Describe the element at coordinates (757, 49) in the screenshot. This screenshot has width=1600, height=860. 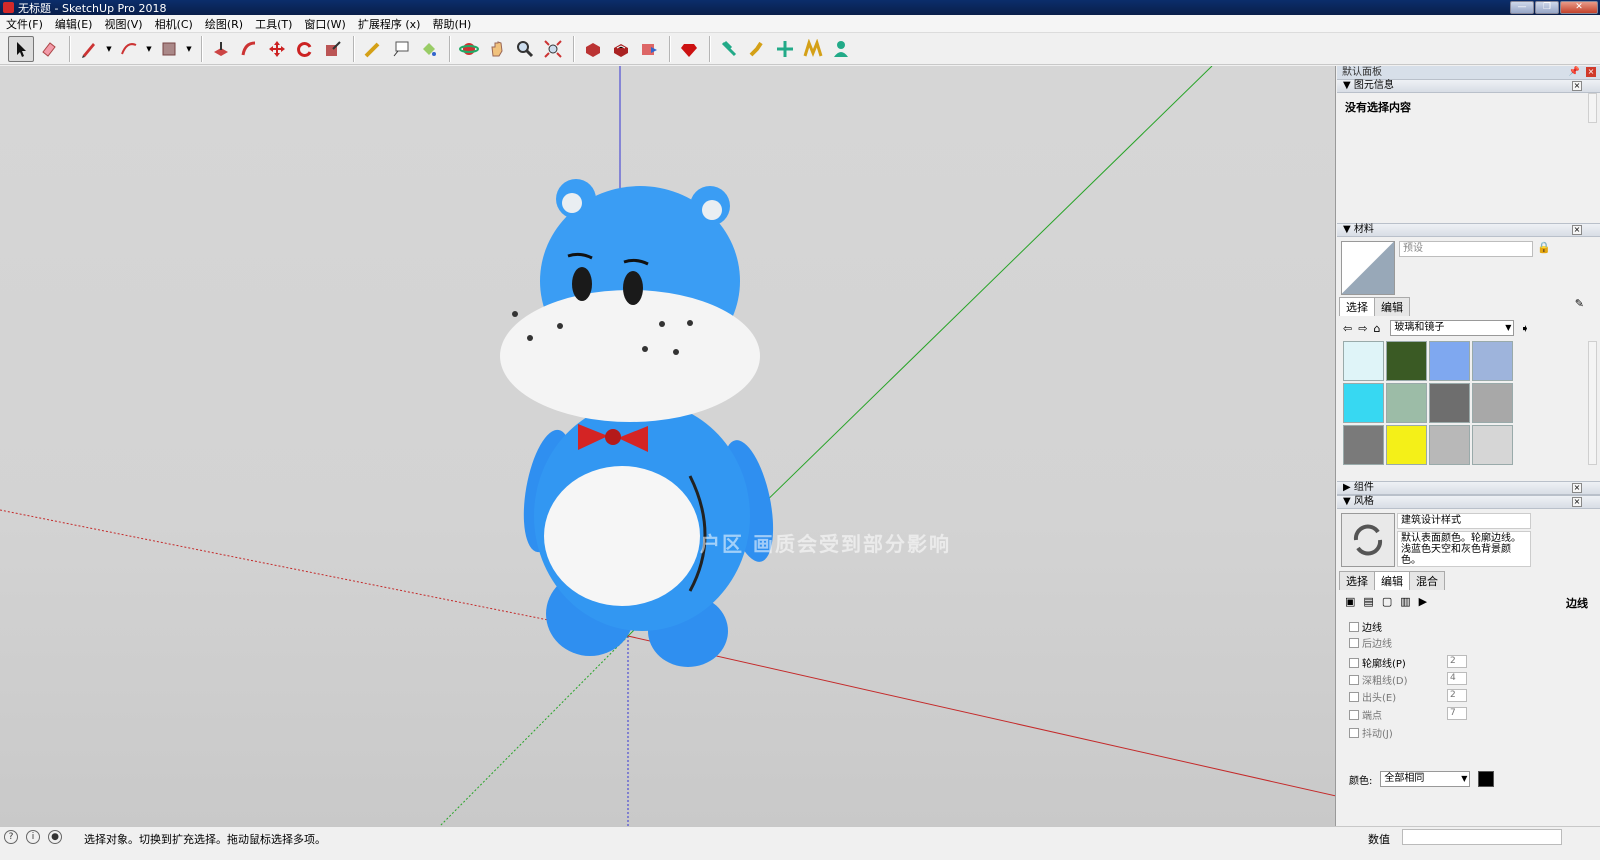
I see `sandbox-stamp-icon` at that location.